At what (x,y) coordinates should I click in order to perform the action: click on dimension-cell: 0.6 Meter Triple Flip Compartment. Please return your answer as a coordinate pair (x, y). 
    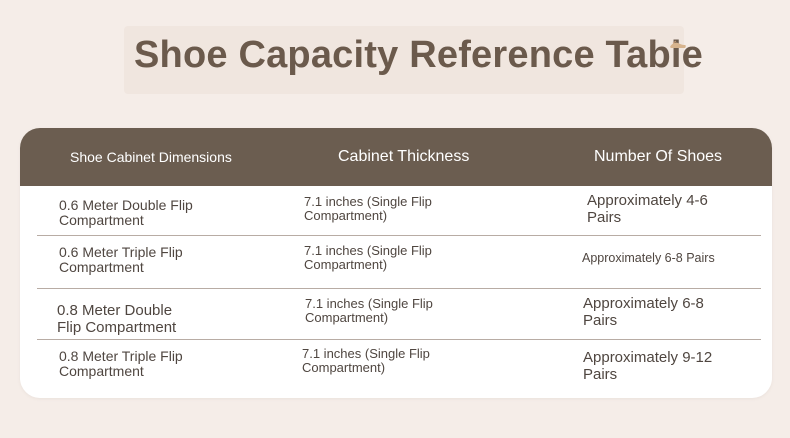
    Looking at the image, I should click on (121, 260).